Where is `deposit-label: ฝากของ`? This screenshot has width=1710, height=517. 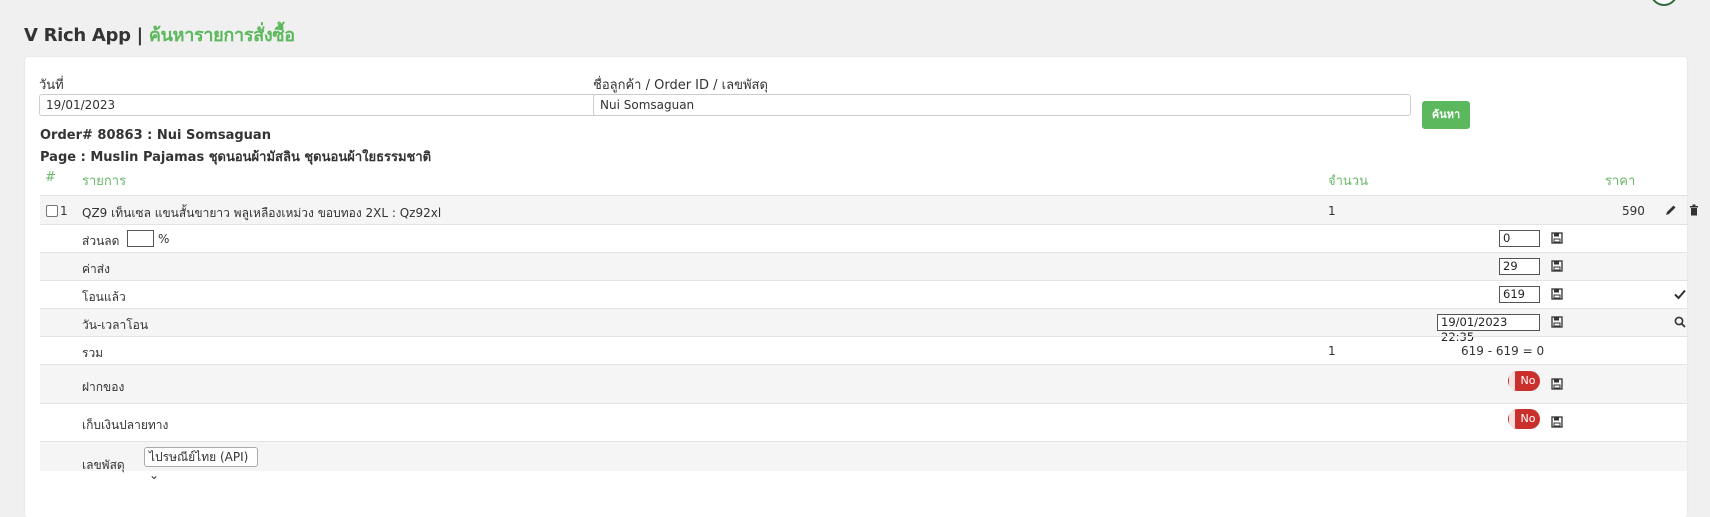
deposit-label: ฝากของ is located at coordinates (103, 387).